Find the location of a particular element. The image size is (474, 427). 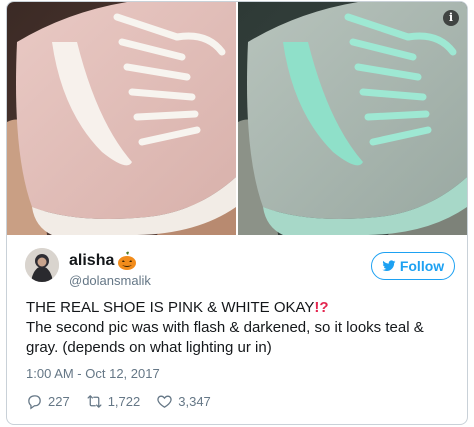

retweet-button: 1,722 is located at coordinates (113, 401).